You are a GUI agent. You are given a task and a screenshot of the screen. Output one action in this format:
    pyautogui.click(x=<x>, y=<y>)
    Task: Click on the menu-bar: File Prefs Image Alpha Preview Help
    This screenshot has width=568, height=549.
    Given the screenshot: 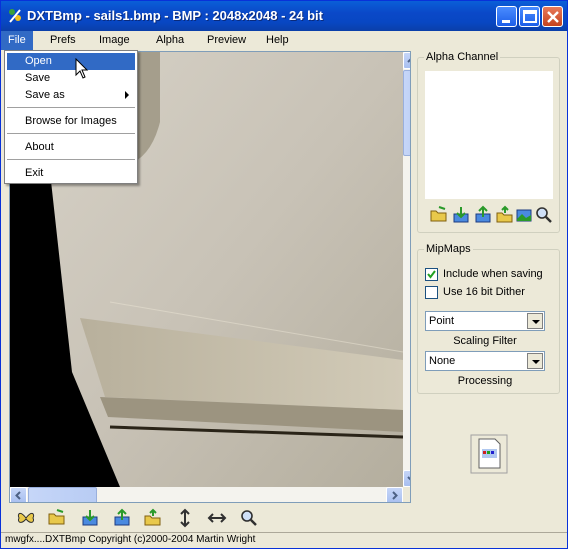 What is the action you would take?
    pyautogui.click(x=284, y=40)
    